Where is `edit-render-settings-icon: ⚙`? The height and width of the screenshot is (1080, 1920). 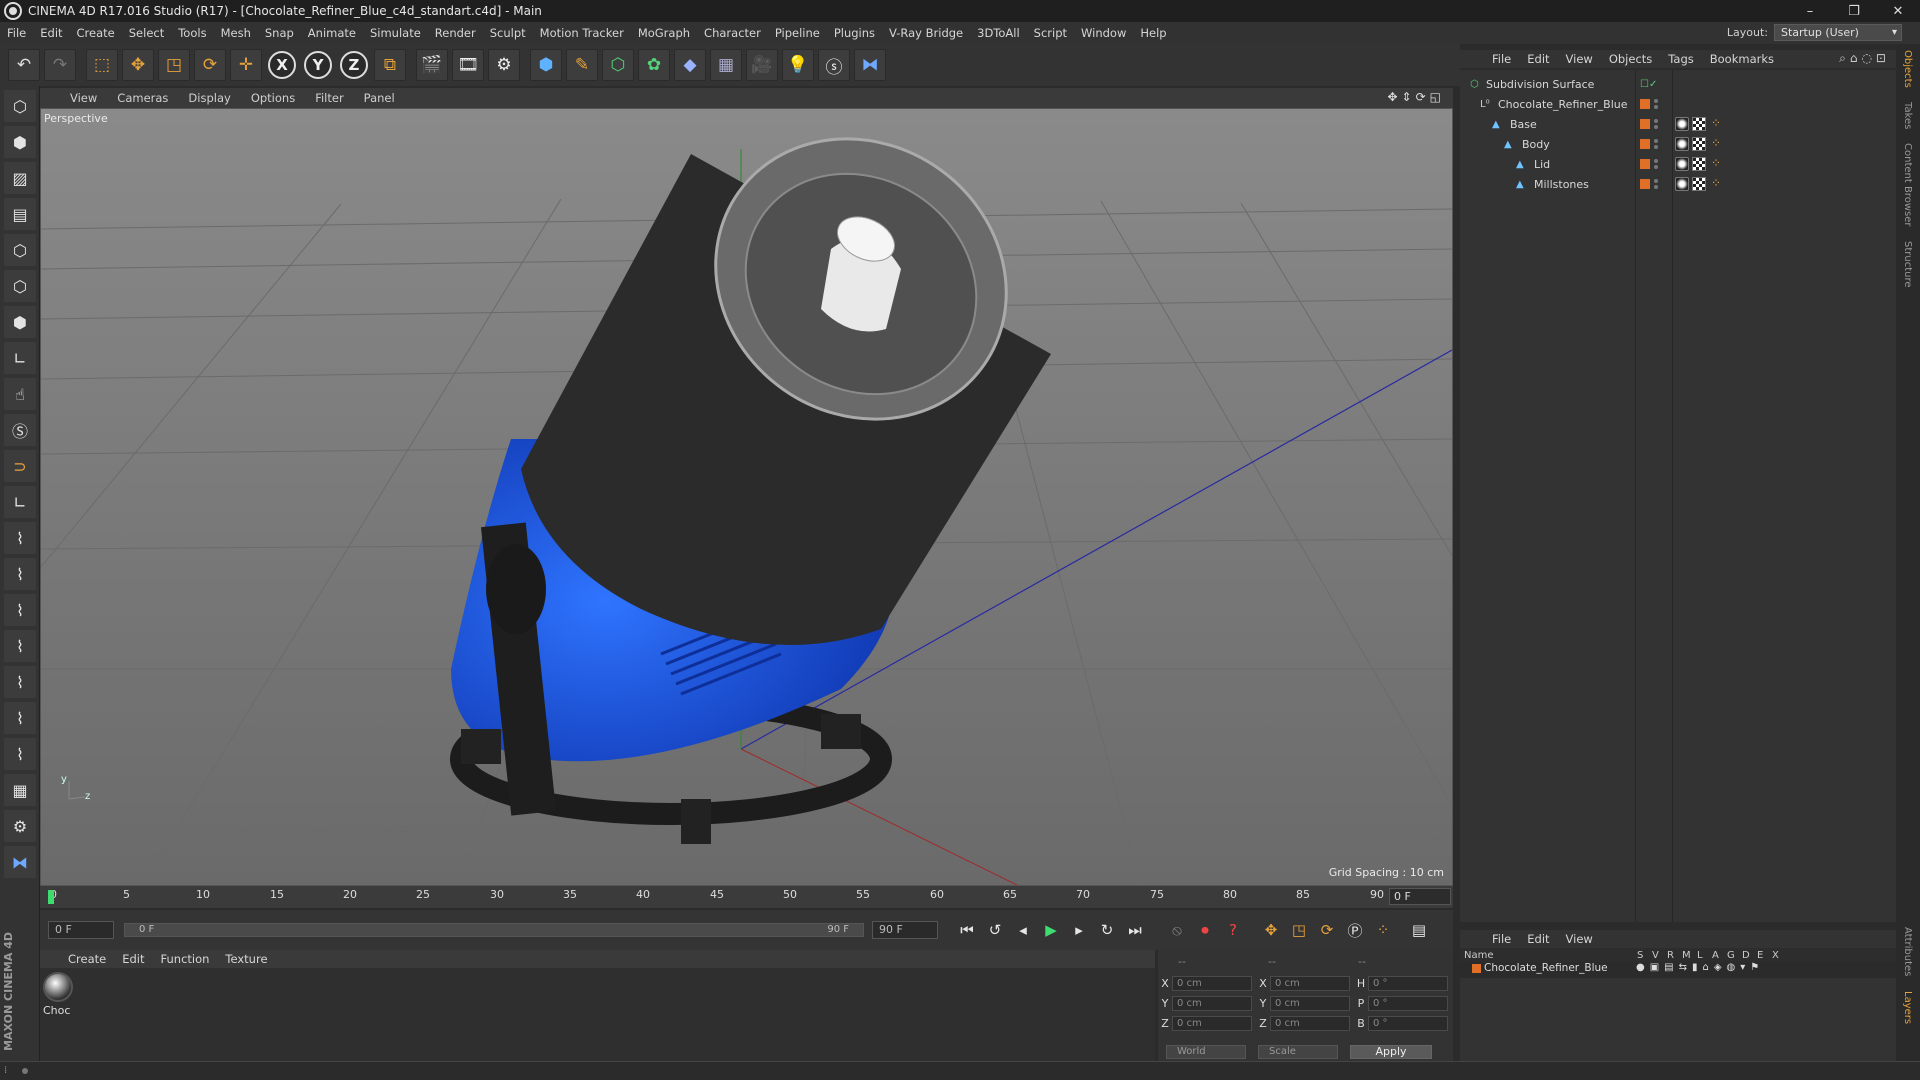
edit-render-settings-icon: ⚙ is located at coordinates (504, 65).